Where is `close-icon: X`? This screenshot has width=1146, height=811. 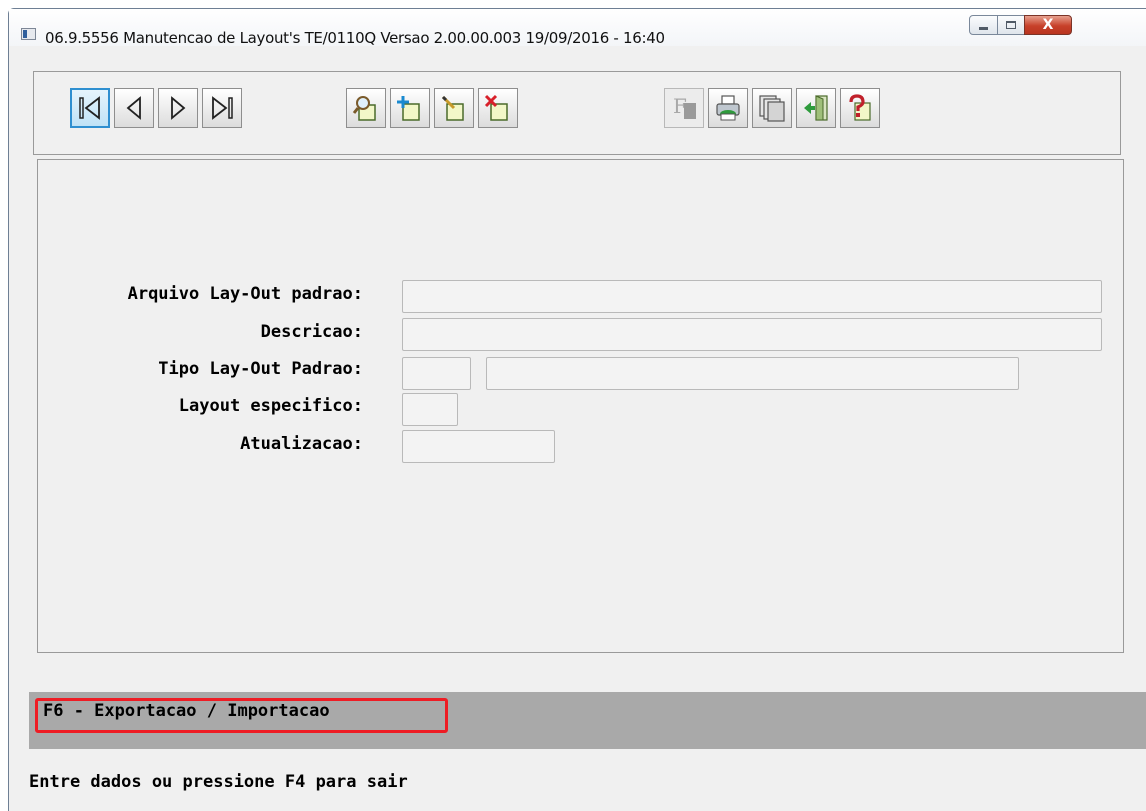
close-icon: X is located at coordinates (1048, 25).